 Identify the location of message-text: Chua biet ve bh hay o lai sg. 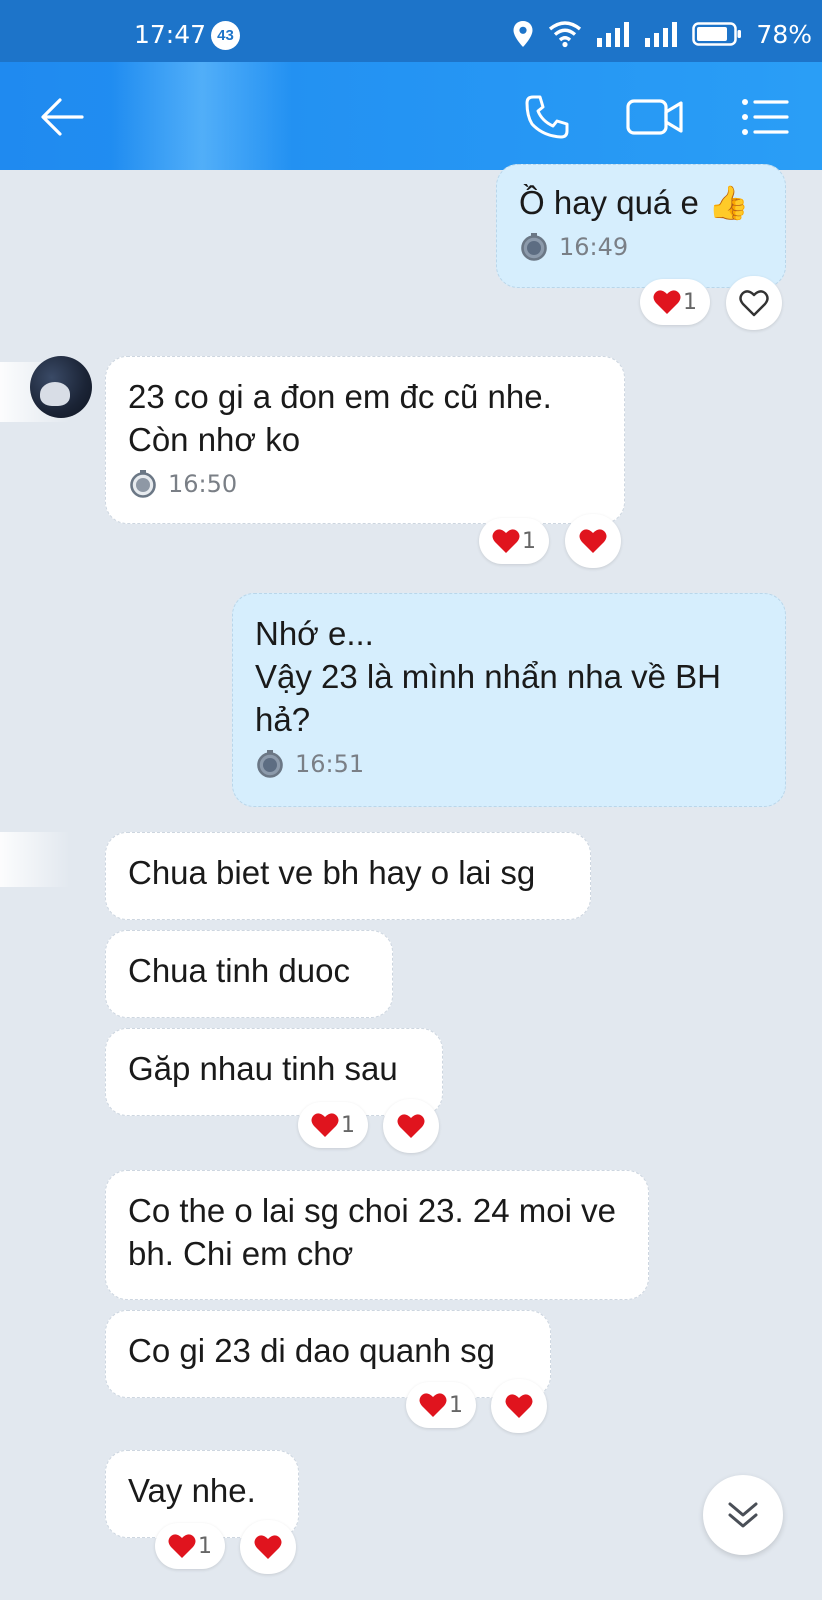
(332, 872).